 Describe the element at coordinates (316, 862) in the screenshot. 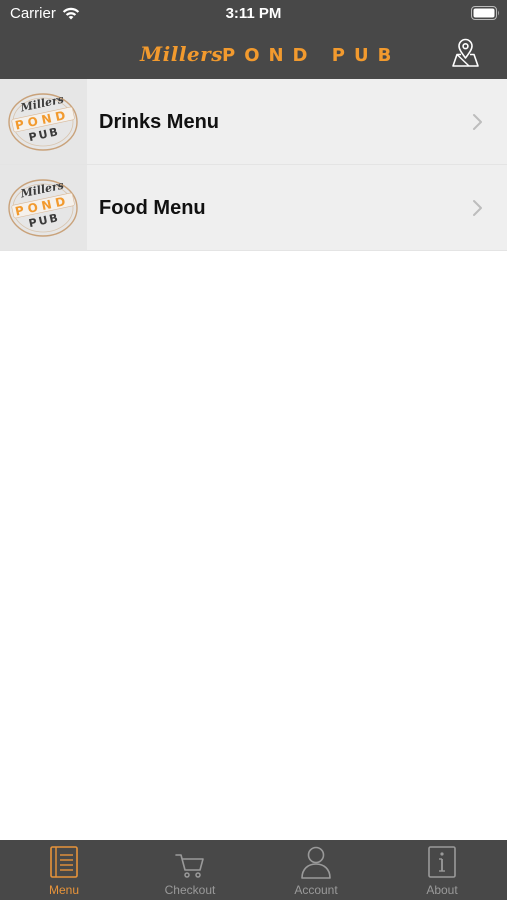

I see `person-icon` at that location.